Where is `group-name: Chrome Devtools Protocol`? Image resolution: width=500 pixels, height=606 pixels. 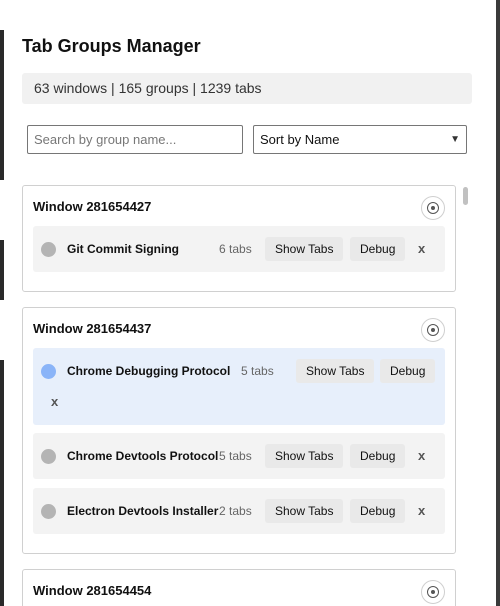 group-name: Chrome Devtools Protocol is located at coordinates (143, 456).